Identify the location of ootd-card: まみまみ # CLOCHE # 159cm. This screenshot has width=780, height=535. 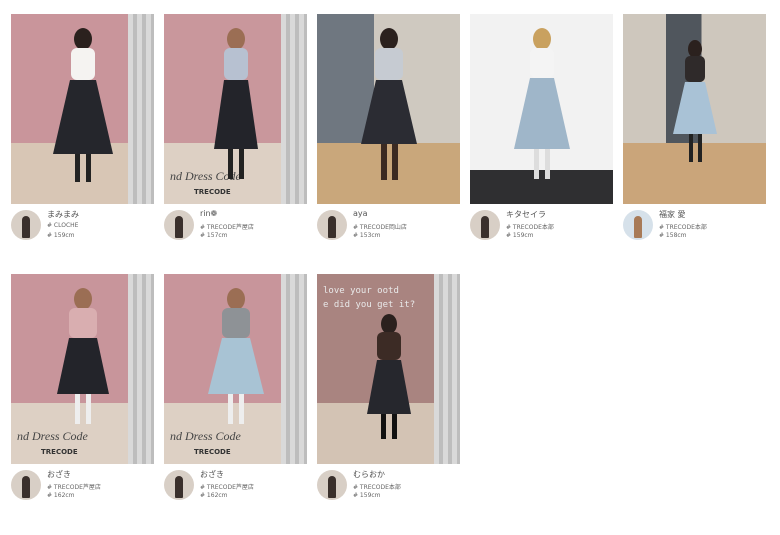
(82, 138).